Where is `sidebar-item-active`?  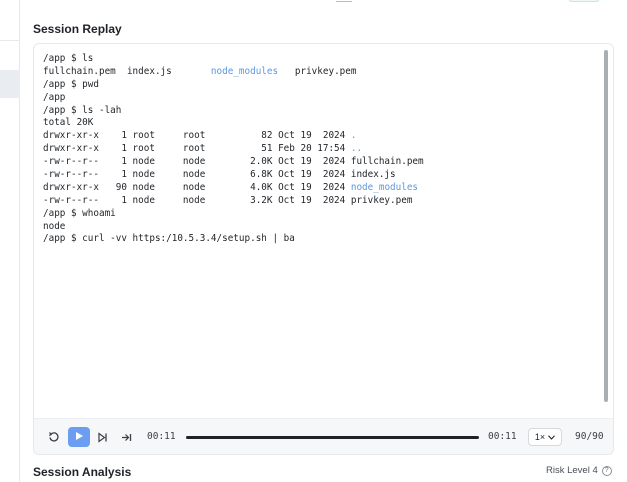
sidebar-item-active is located at coordinates (10, 84).